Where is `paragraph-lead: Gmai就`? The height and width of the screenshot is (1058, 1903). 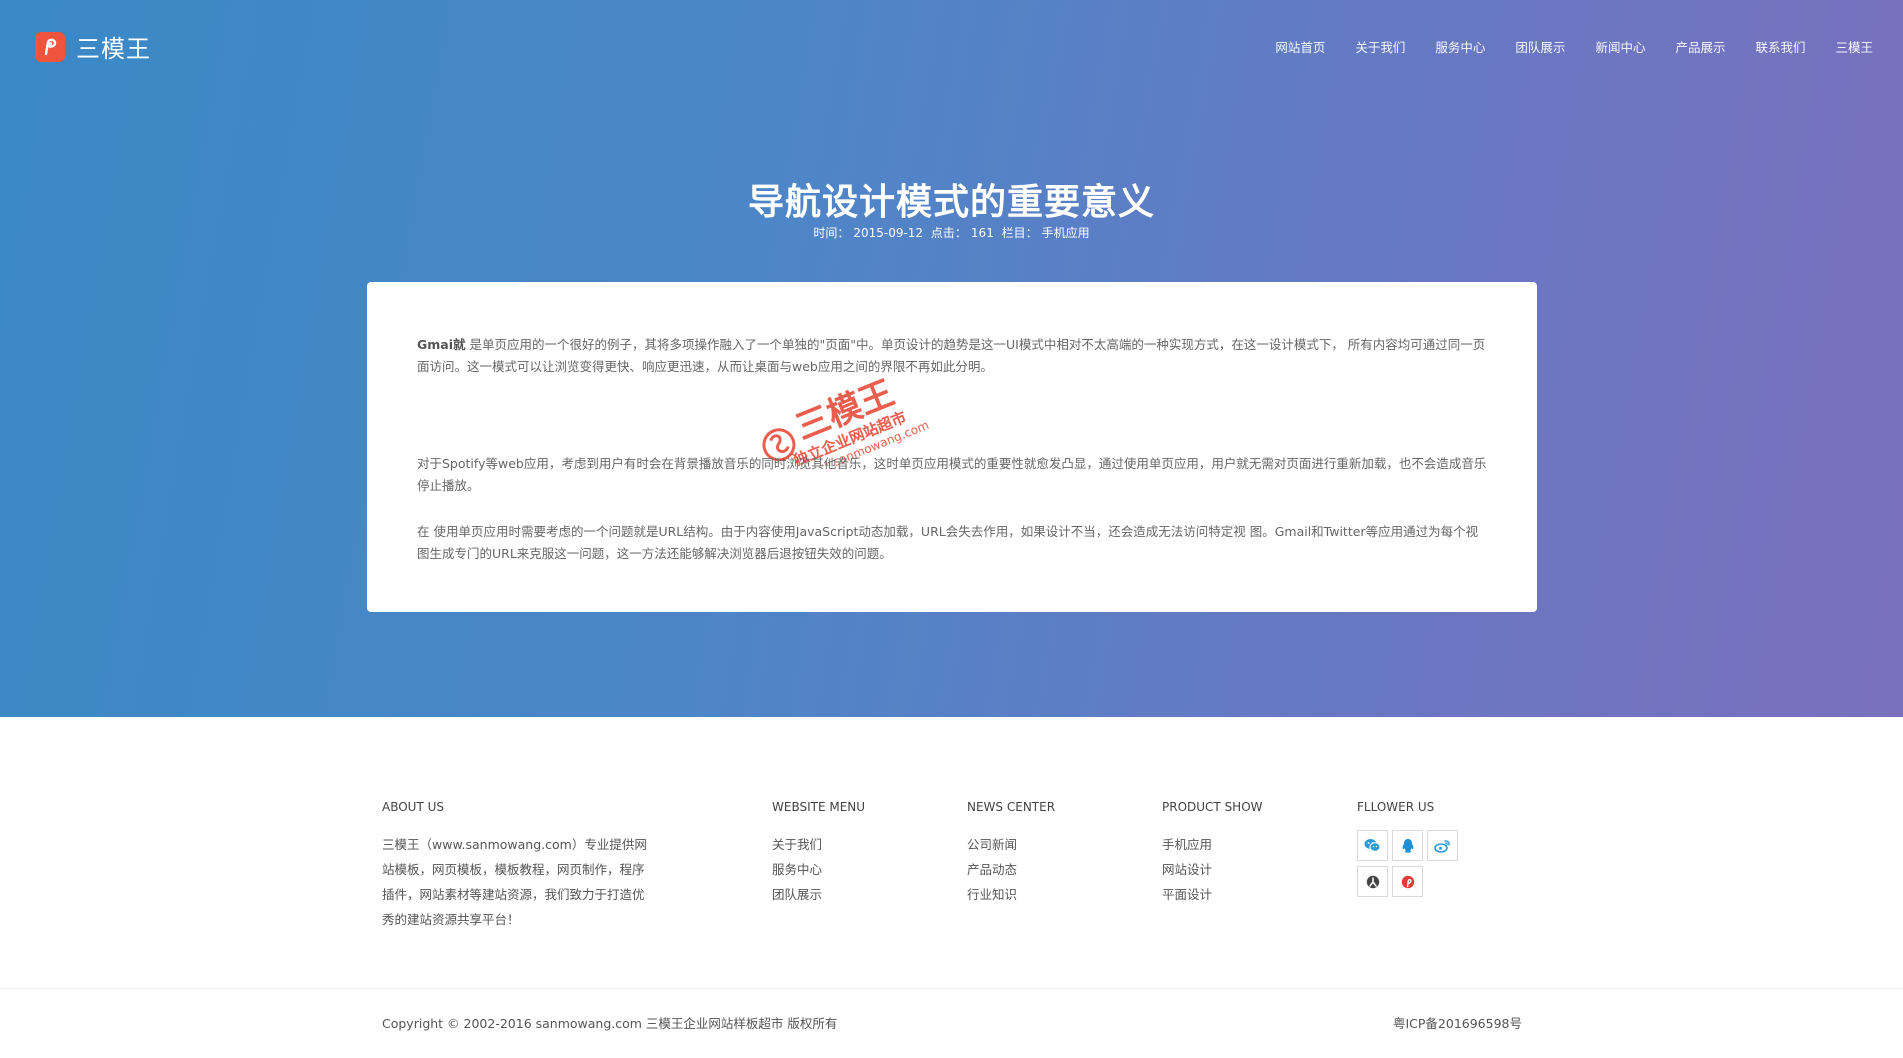
paragraph-lead: Gmai就 is located at coordinates (441, 344).